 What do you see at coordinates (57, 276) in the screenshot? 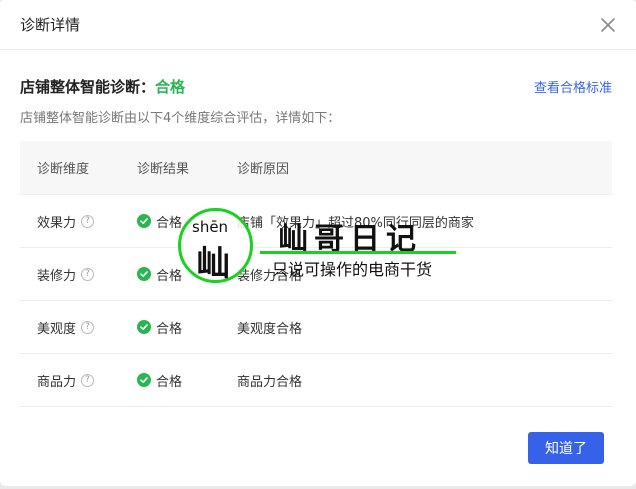
I see `dimension-label: 装修力` at bounding box center [57, 276].